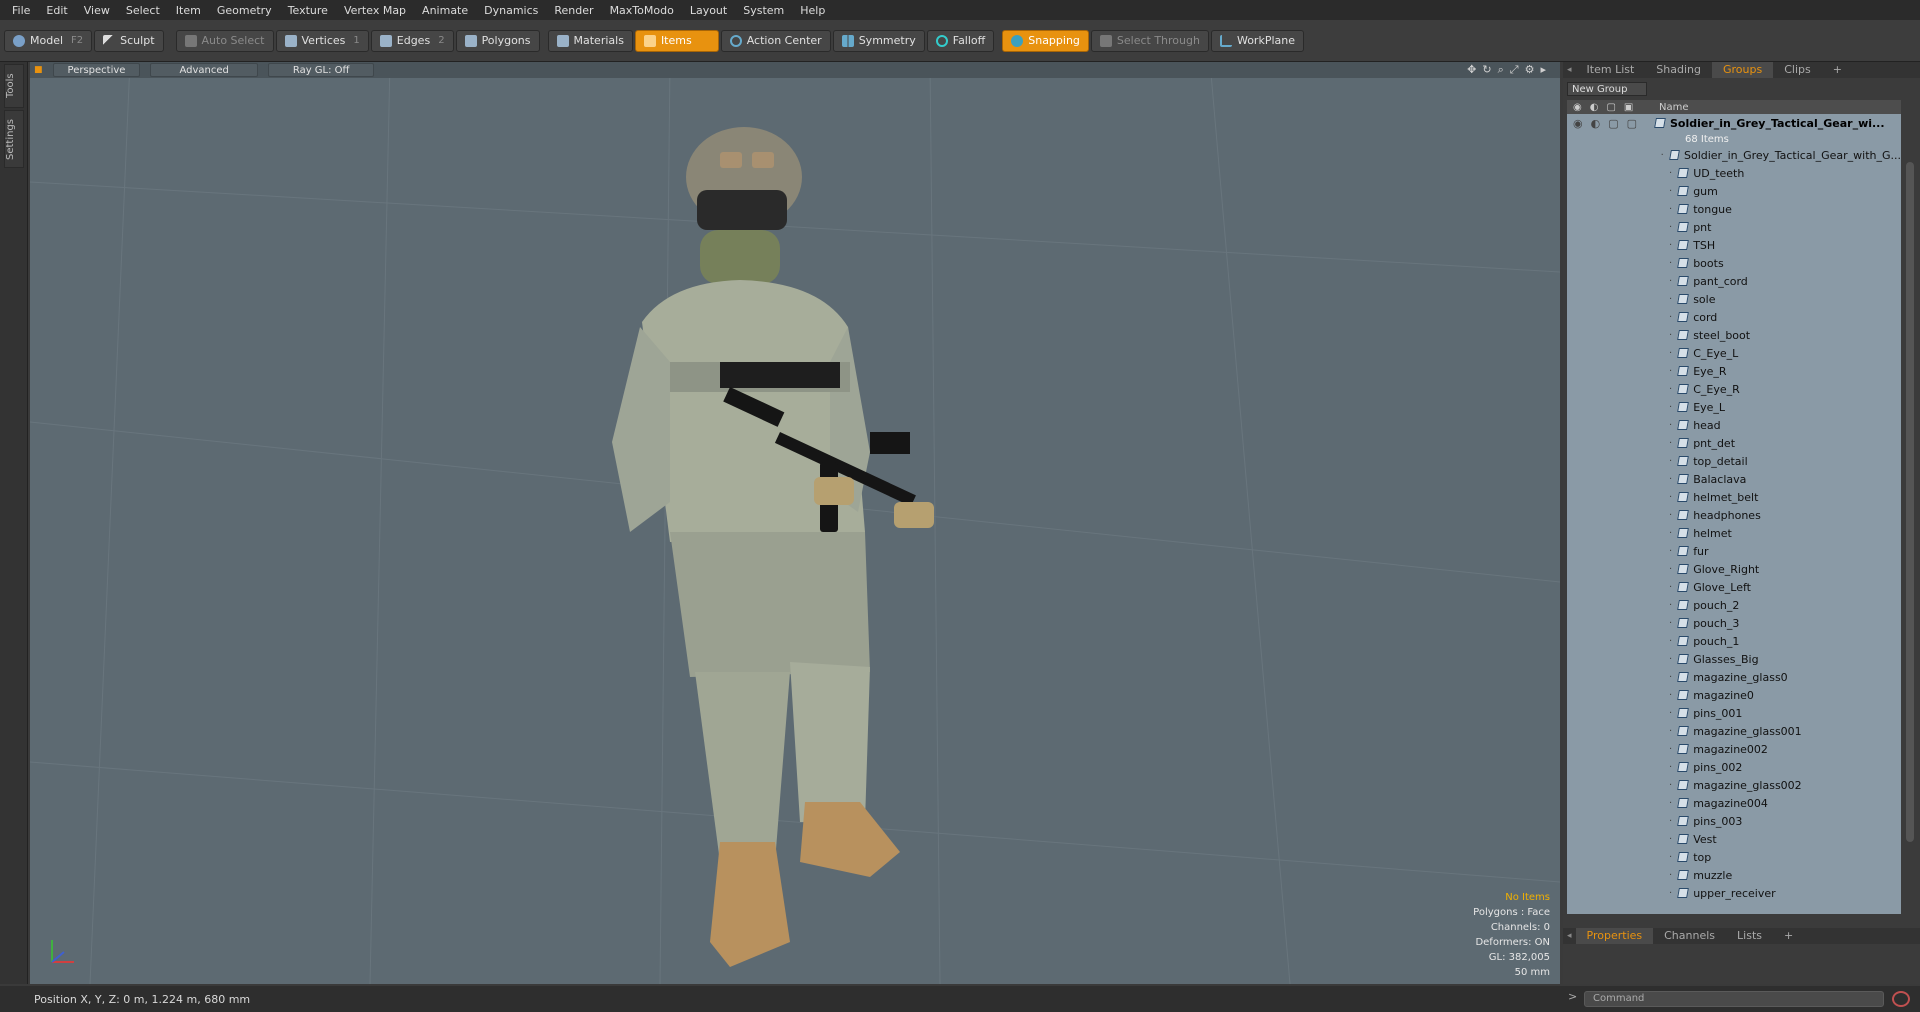  Describe the element at coordinates (143, 10) in the screenshot. I see `menu-select: Select` at that location.